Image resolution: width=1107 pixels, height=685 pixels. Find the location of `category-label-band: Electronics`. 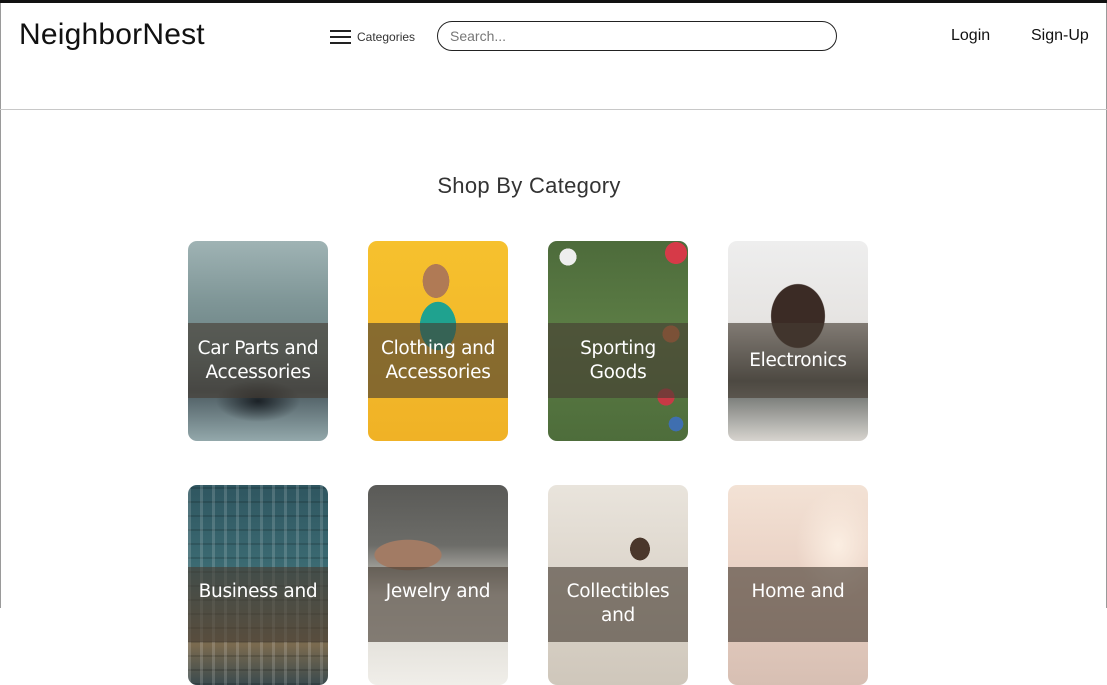

category-label-band: Electronics is located at coordinates (798, 360).